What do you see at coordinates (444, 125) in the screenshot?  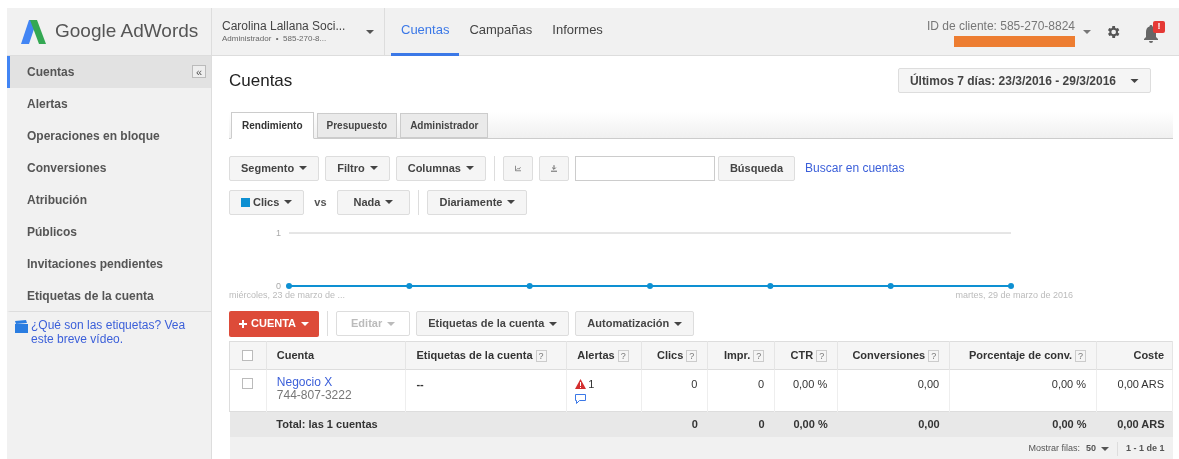 I see `tab: Administrador` at bounding box center [444, 125].